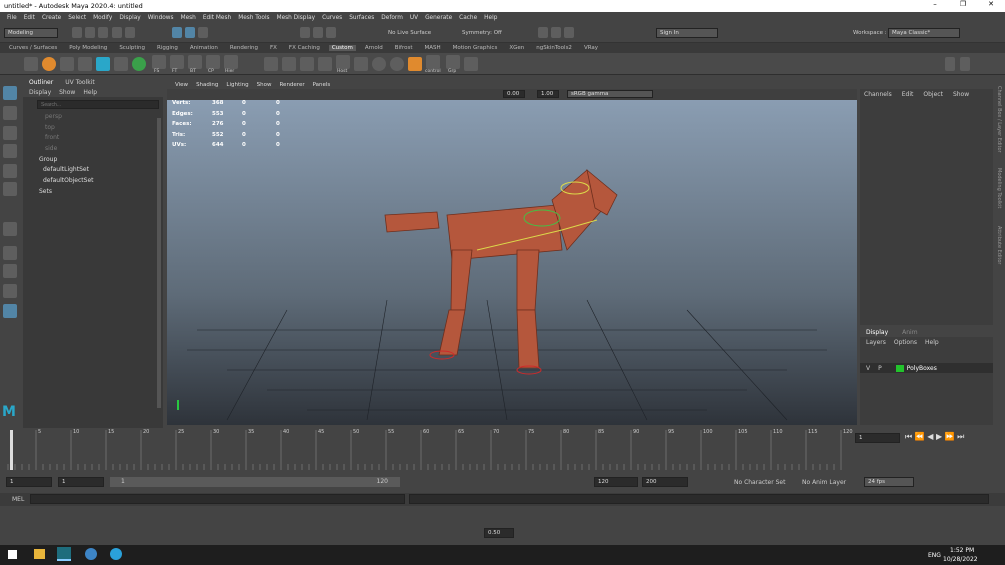  I want to click on snap-curve-icon, so click(318, 32).